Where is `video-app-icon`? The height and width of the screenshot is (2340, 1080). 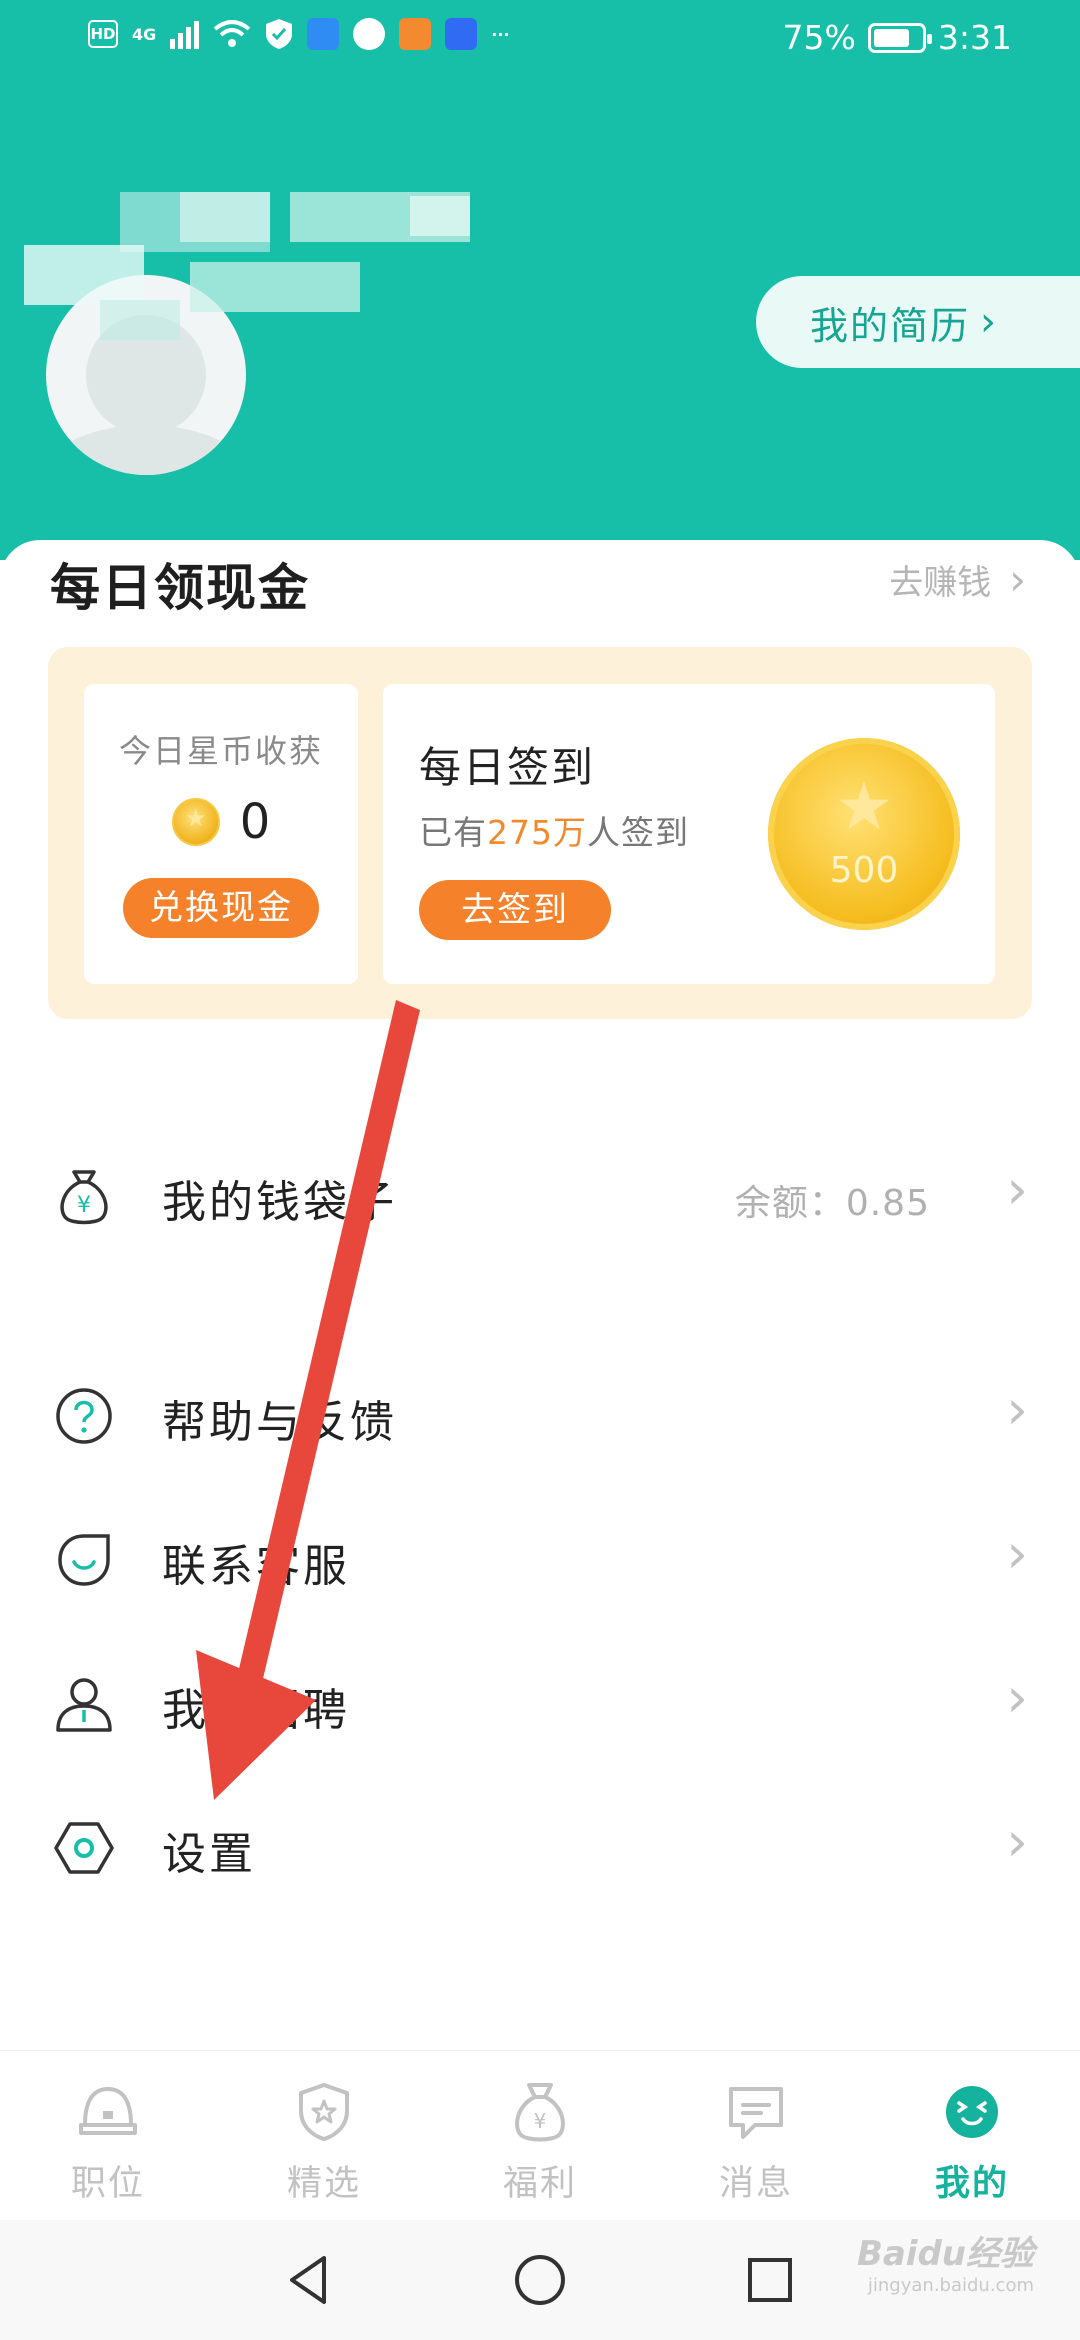 video-app-icon is located at coordinates (415, 34).